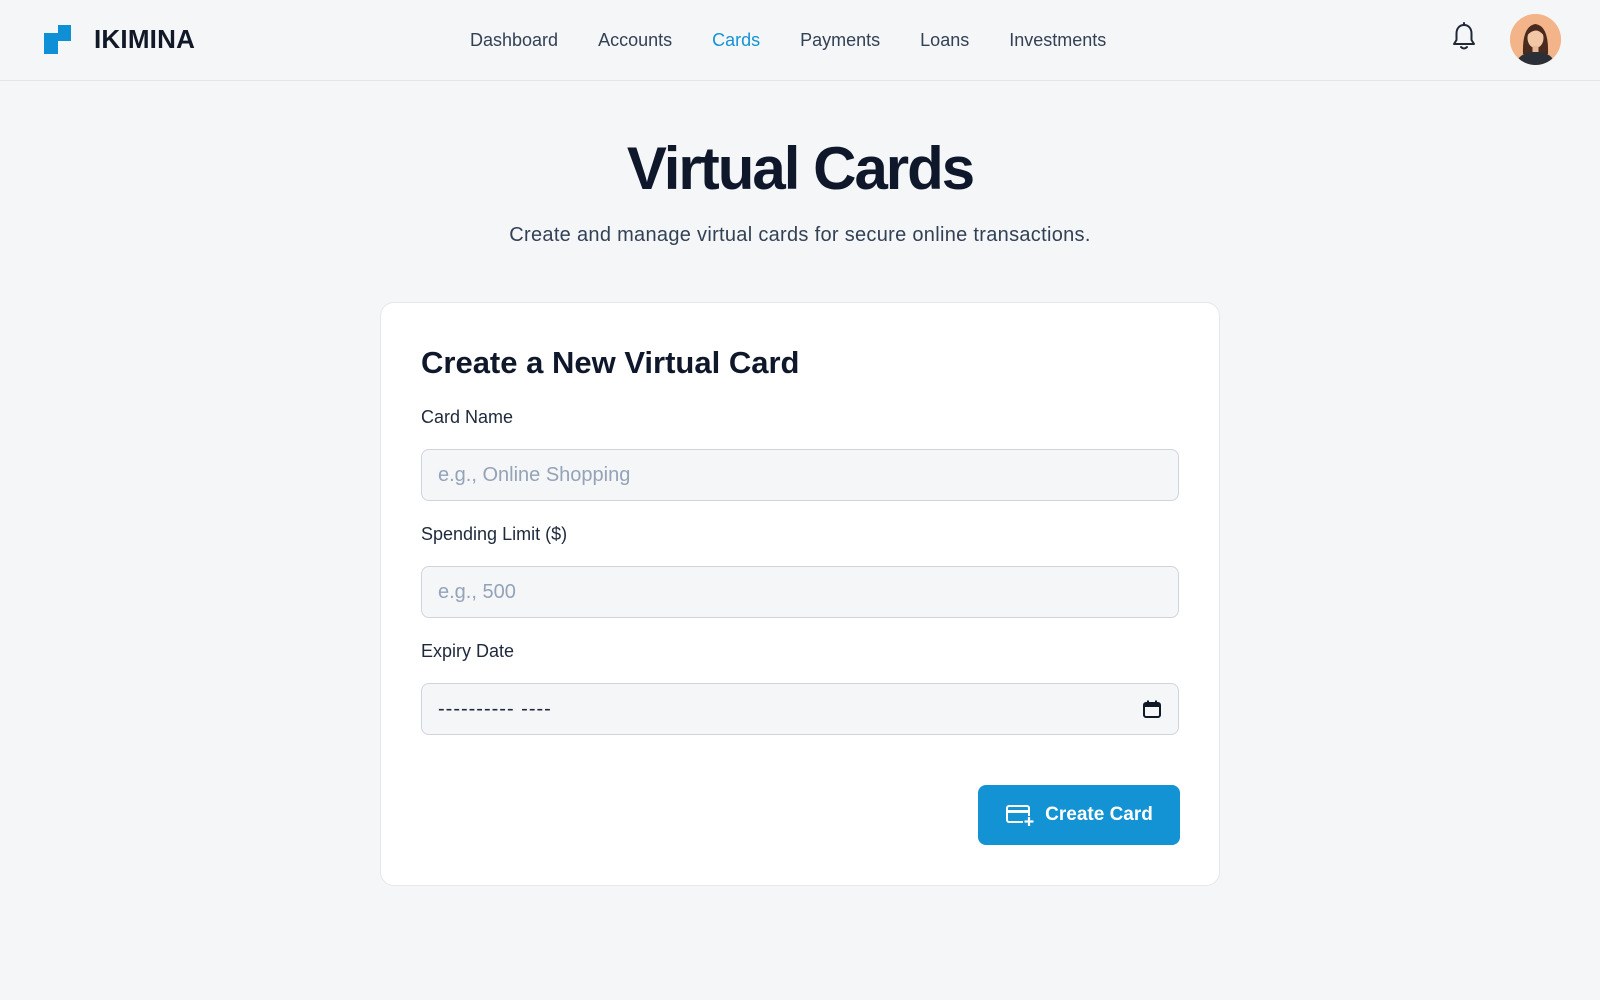 This screenshot has width=1600, height=1000. Describe the element at coordinates (1152, 709) in the screenshot. I see `calendar-icon` at that location.